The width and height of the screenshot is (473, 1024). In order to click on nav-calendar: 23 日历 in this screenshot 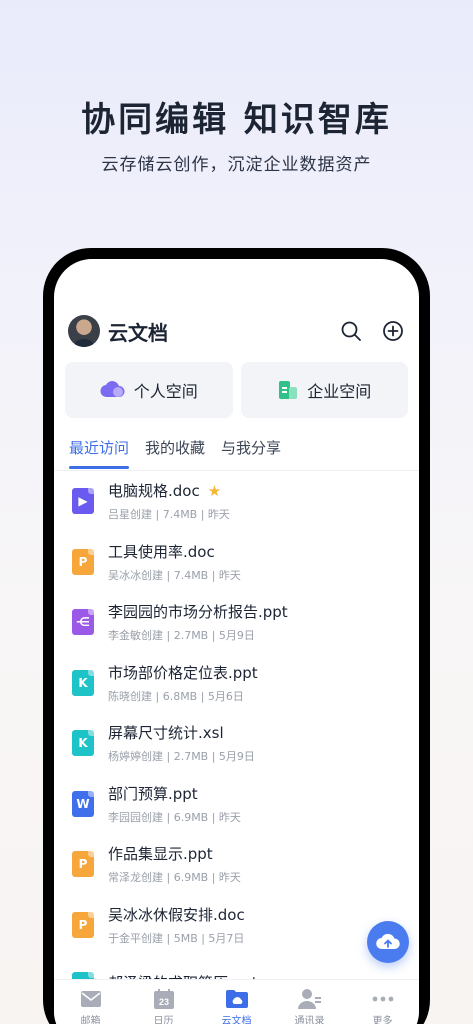, I will do `click(163, 1002)`.